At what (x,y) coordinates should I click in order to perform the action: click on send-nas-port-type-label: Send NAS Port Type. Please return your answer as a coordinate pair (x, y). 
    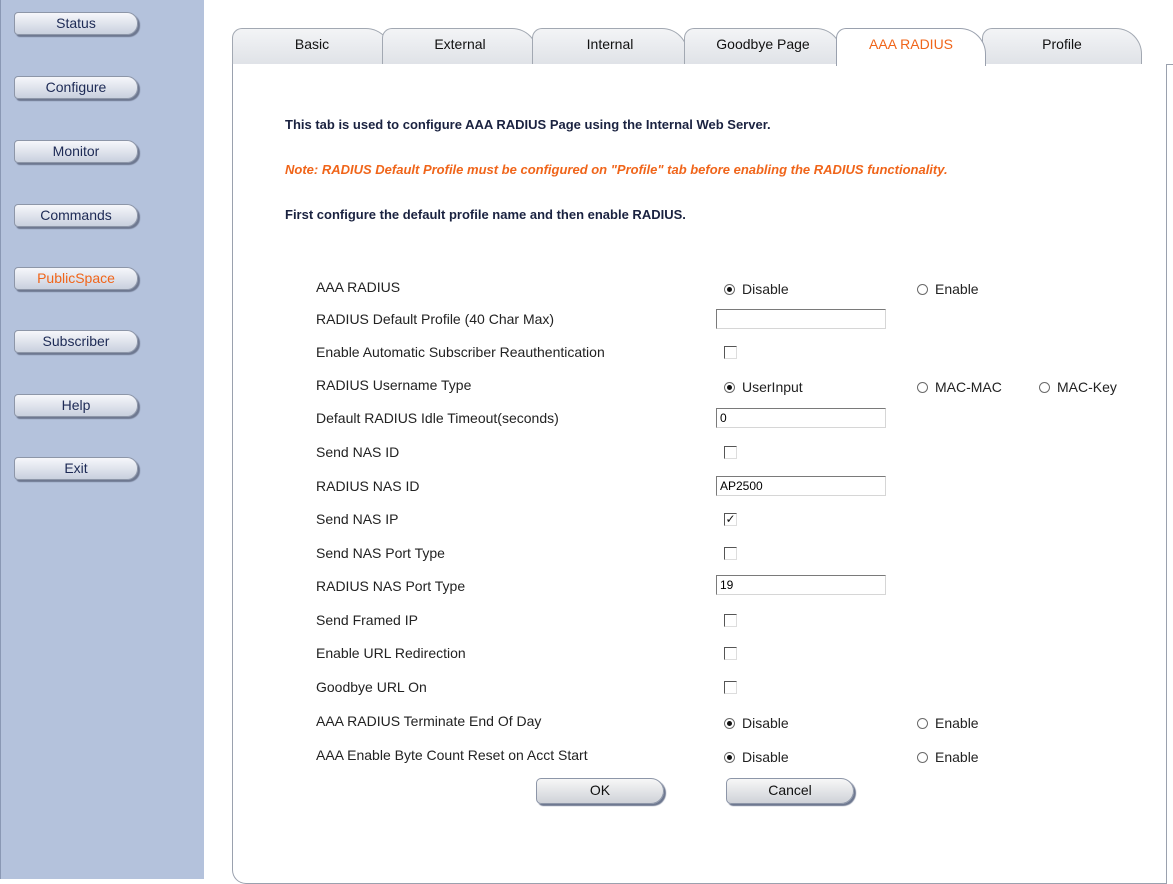
    Looking at the image, I should click on (380, 553).